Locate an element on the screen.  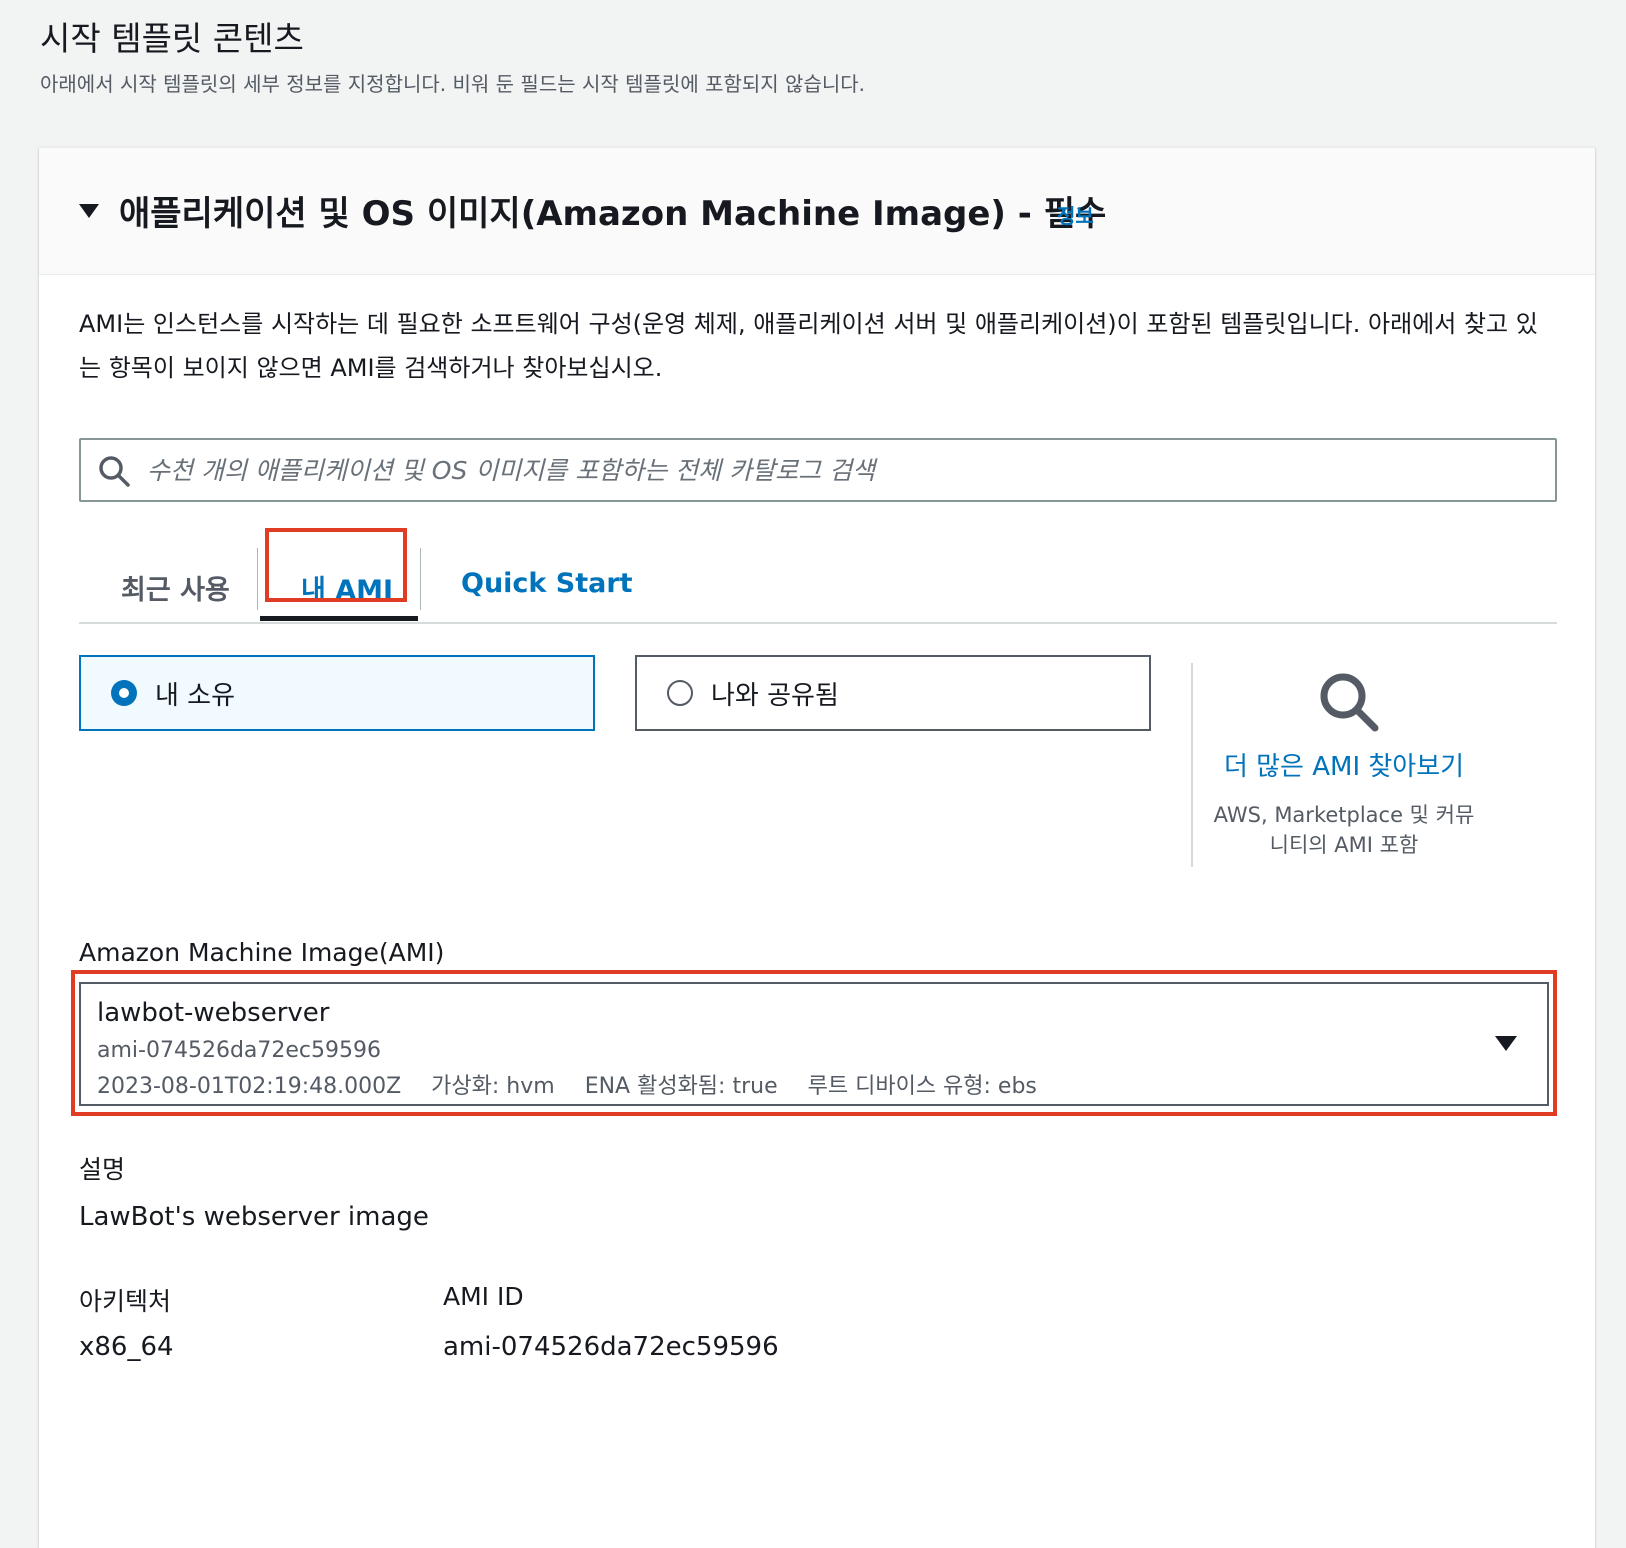
architecture-label: 아키텍처 is located at coordinates (125, 1301).